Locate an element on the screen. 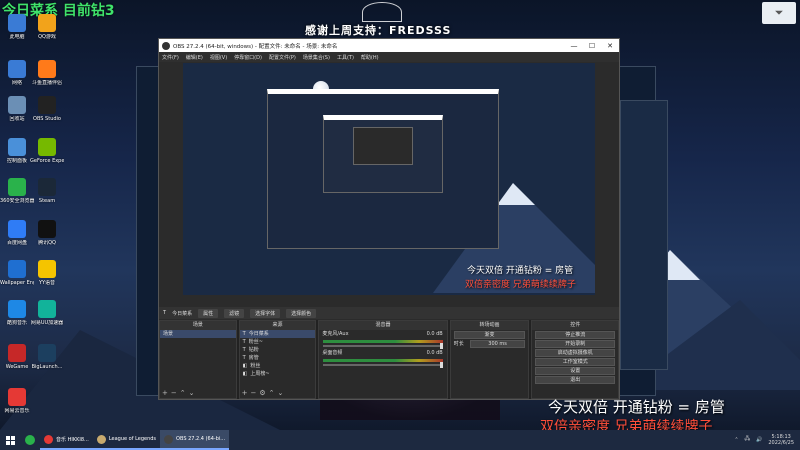  minimize-icon: — is located at coordinates (574, 46).